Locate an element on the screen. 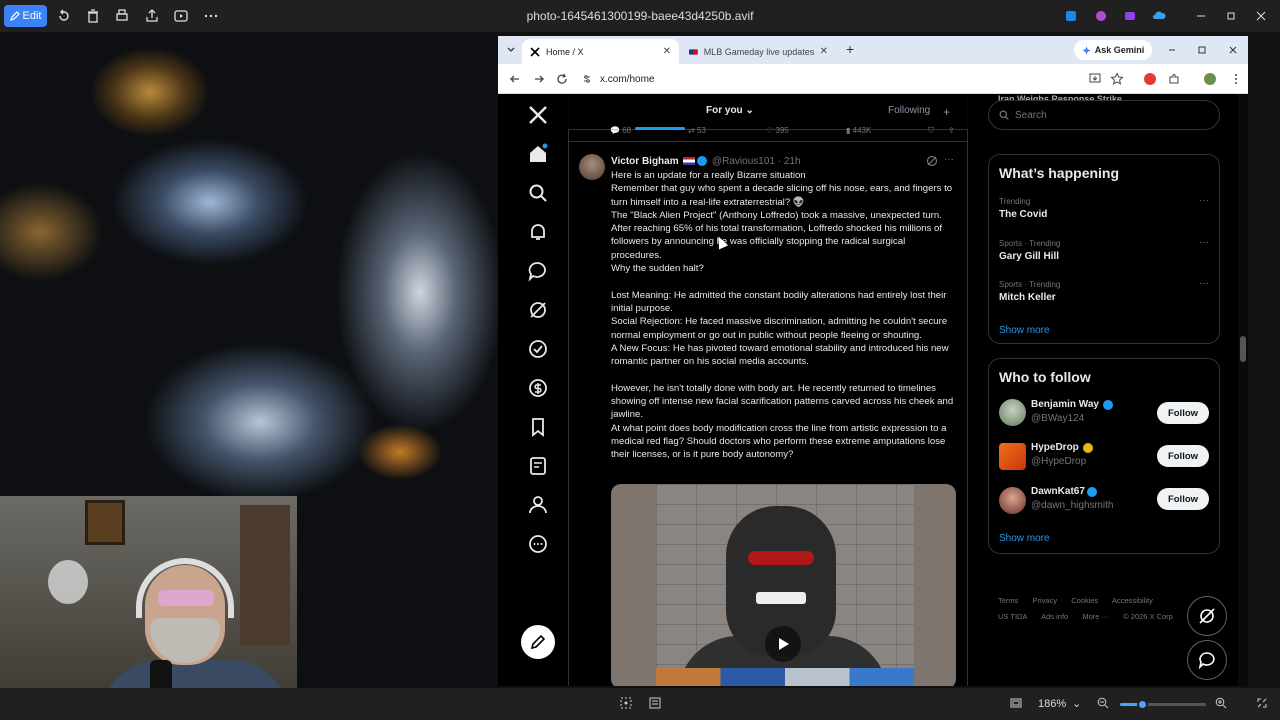 This screenshot has height=720, width=1280. trend-name: The Covid is located at coordinates (1023, 214).